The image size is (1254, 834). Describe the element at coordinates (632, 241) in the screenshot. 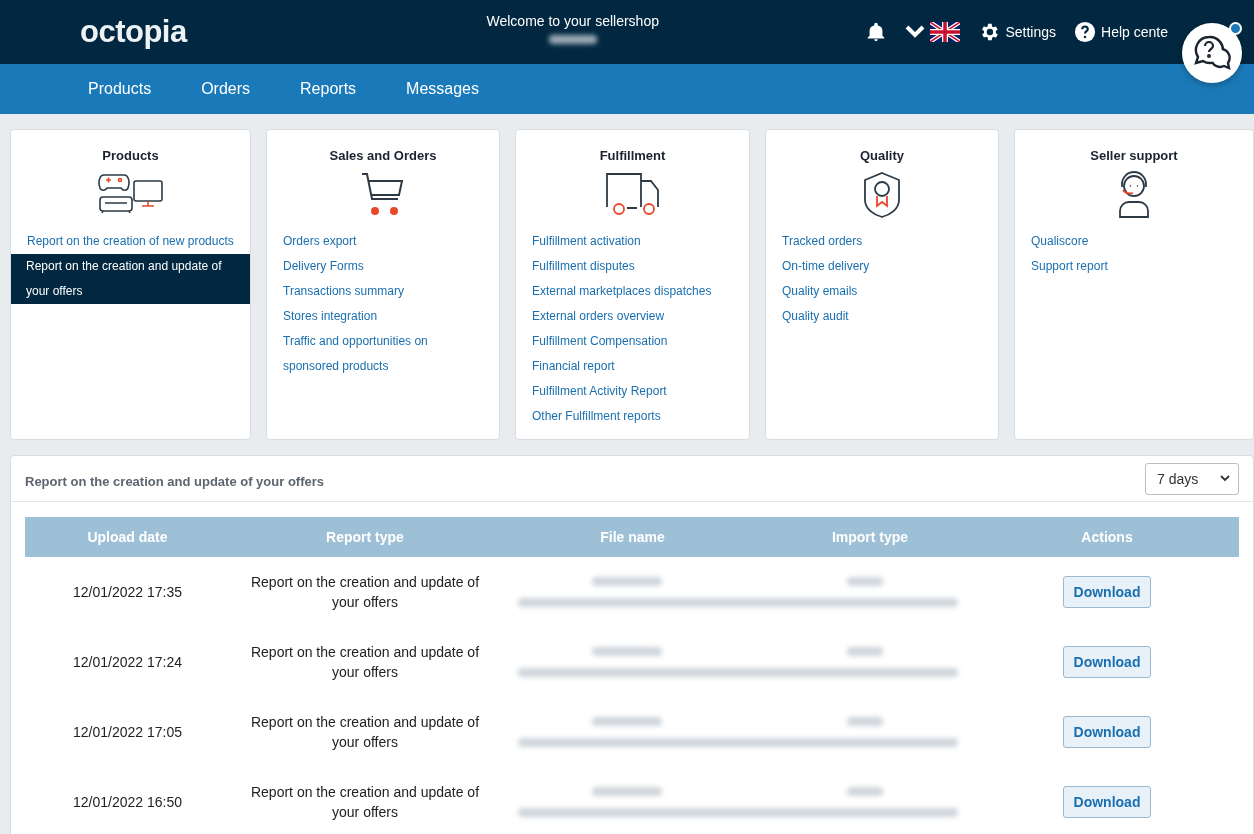

I see `report-link: Fulfillment activation` at that location.